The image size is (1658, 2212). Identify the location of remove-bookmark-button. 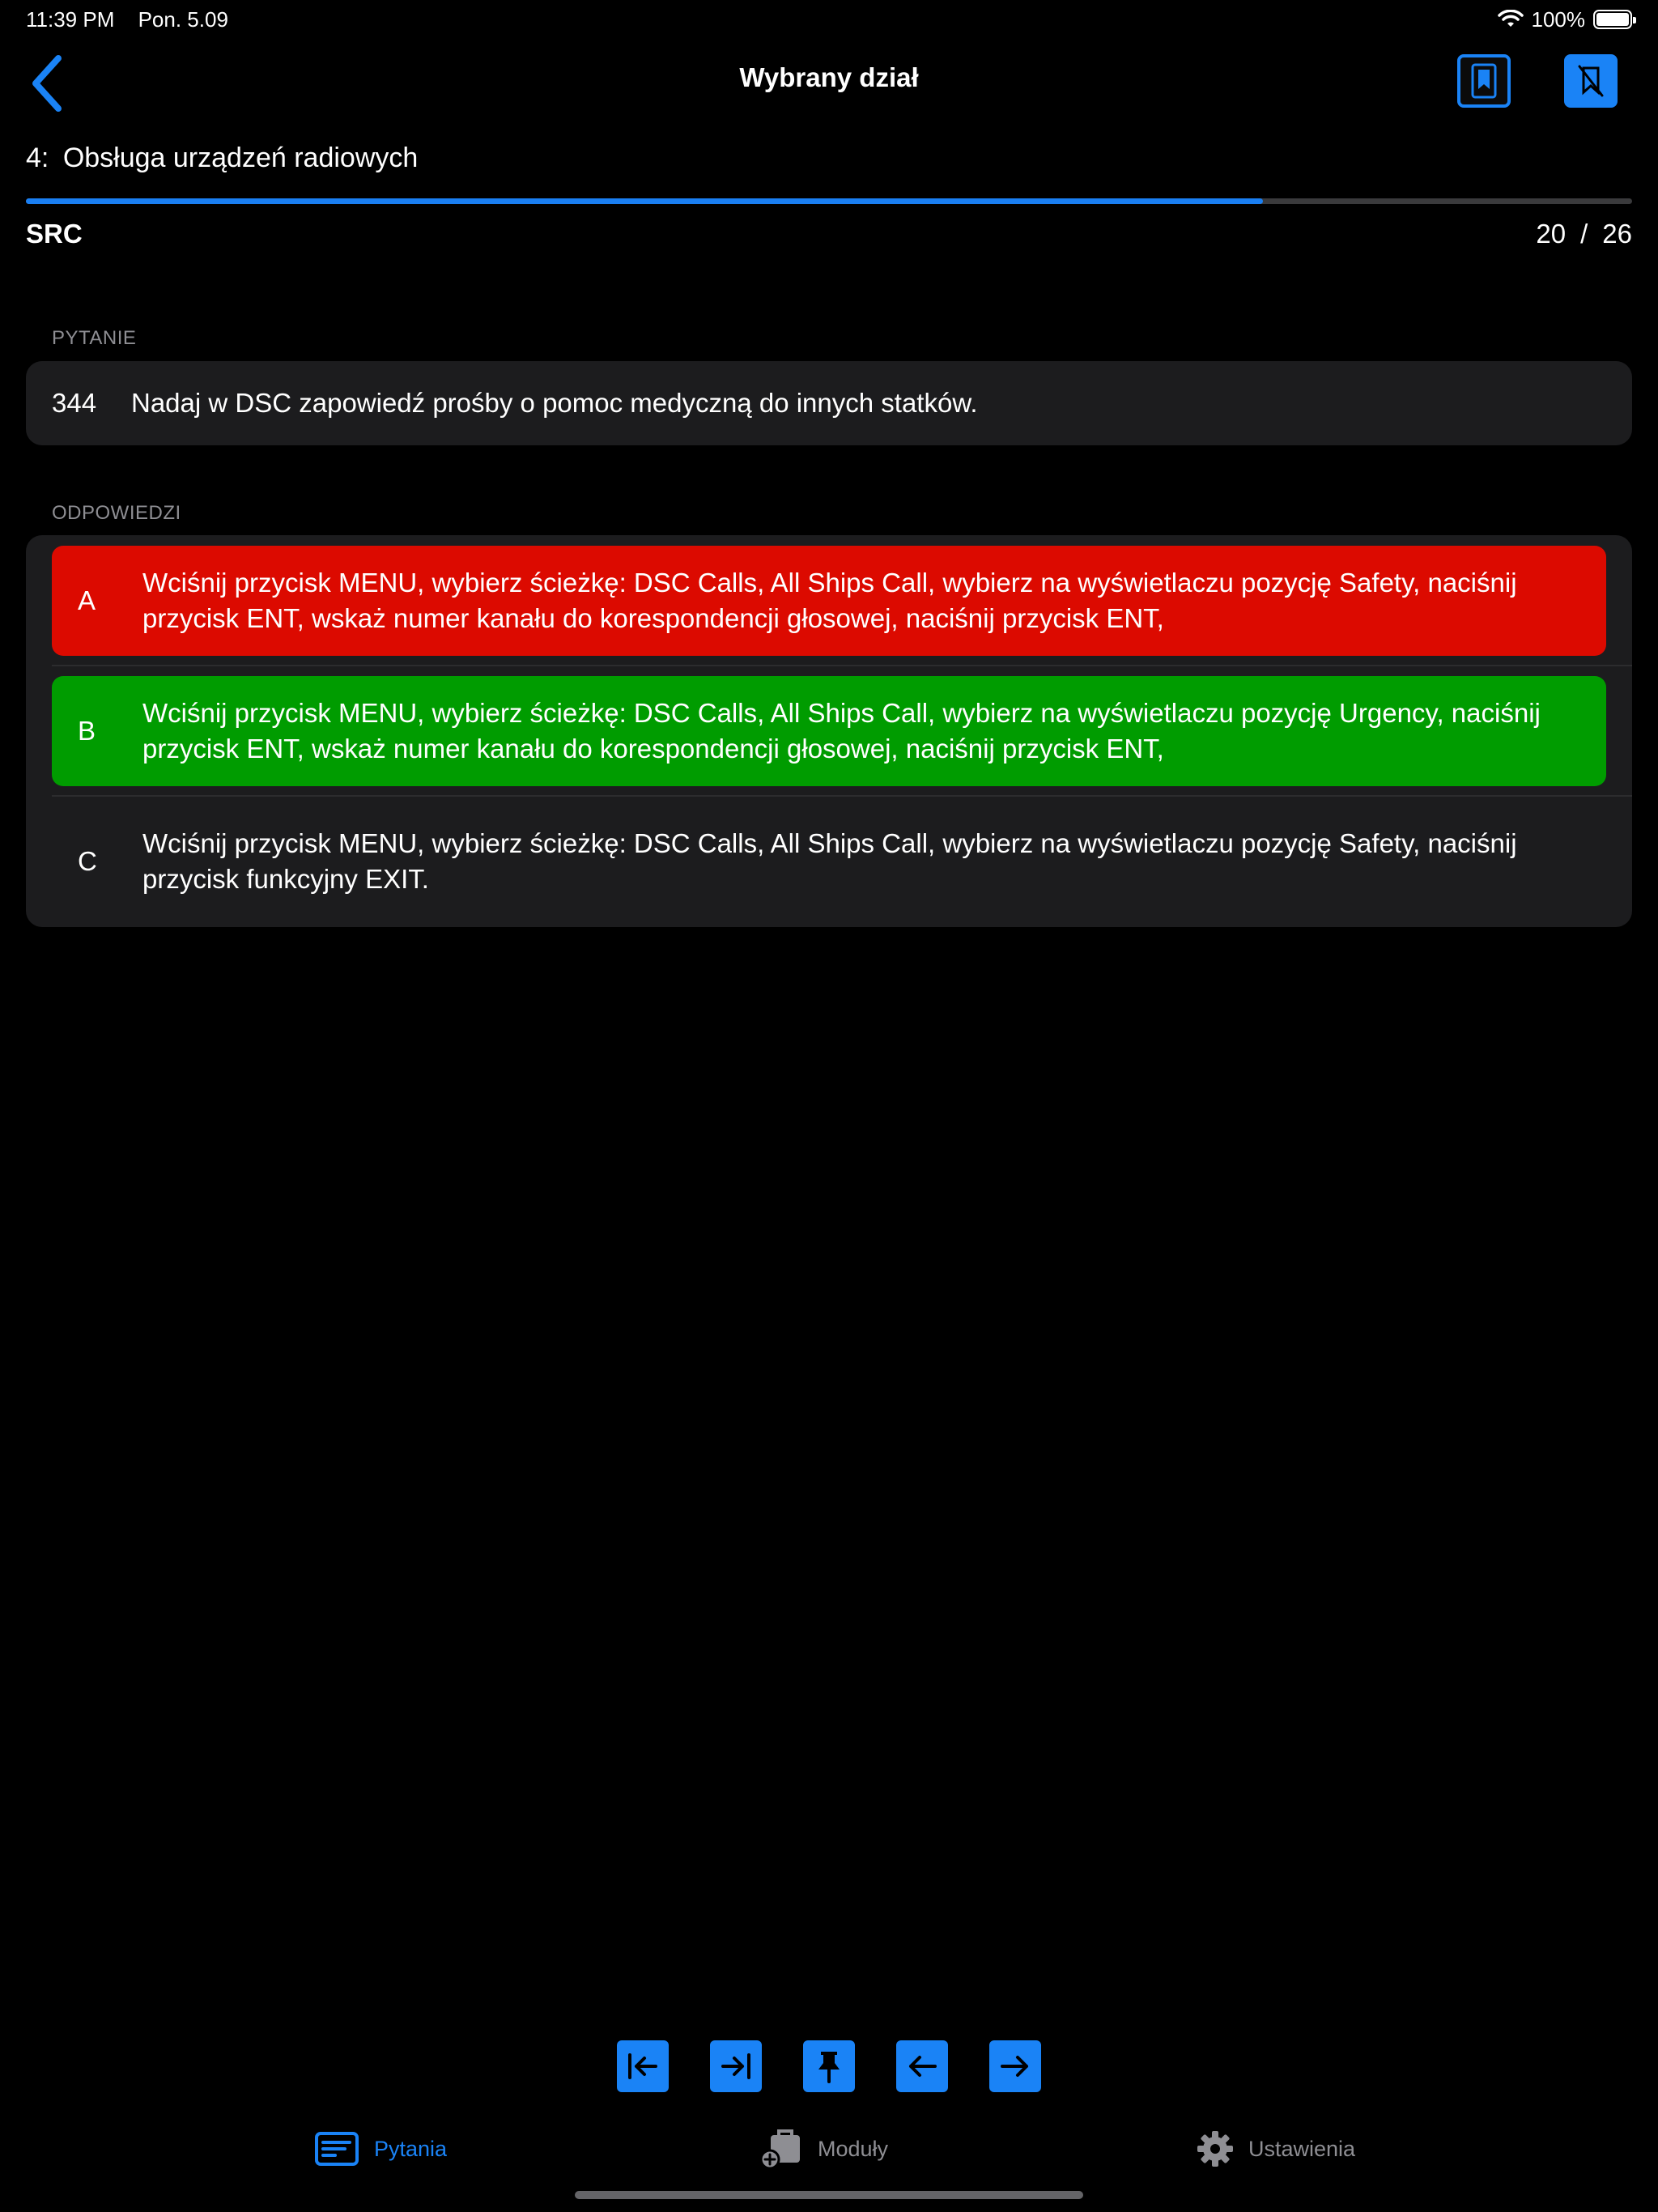
(1591, 81).